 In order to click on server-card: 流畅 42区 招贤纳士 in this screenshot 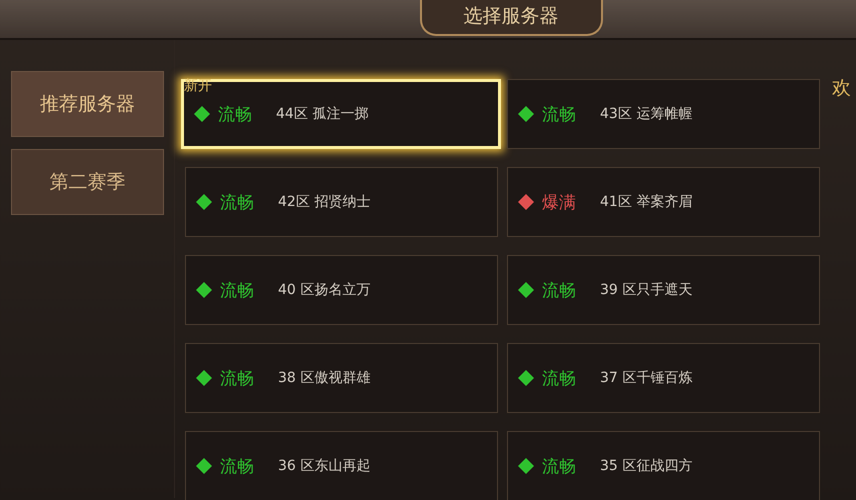, I will do `click(341, 202)`.